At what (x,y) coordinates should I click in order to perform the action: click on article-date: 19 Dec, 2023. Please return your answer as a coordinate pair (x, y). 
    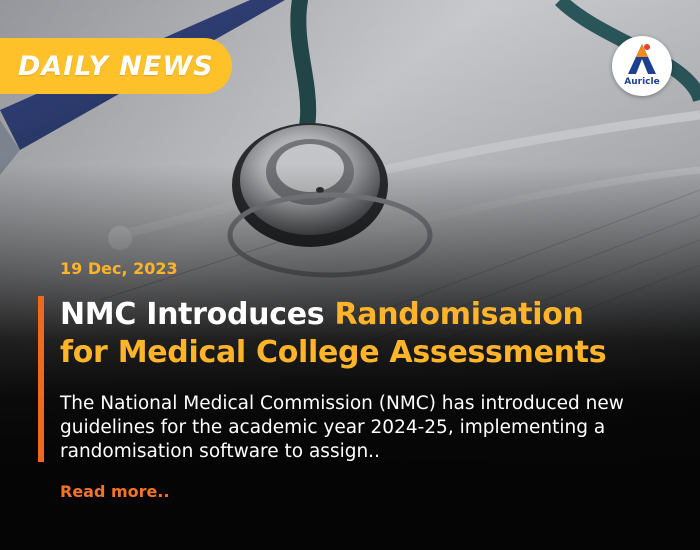
    Looking at the image, I should click on (119, 268).